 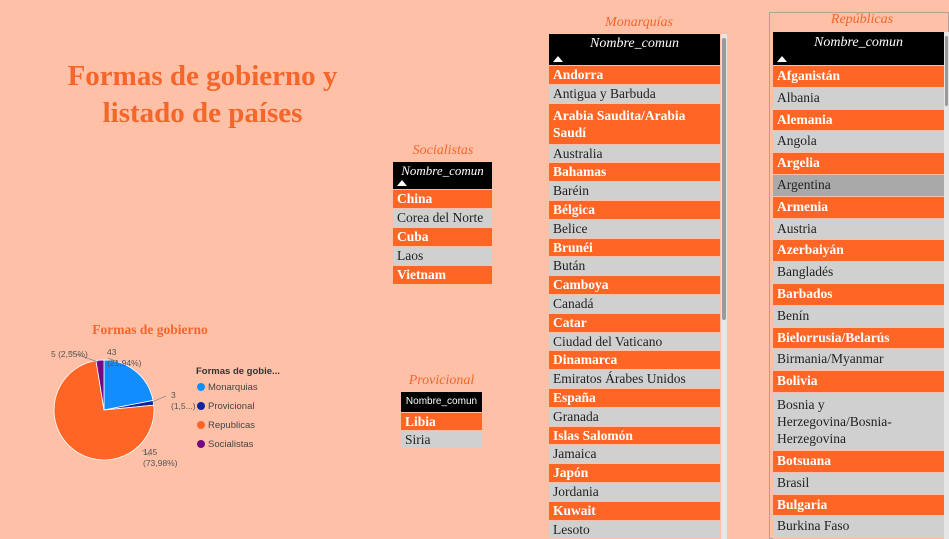 I want to click on legend-item-republicas: Republicas, so click(x=227, y=429).